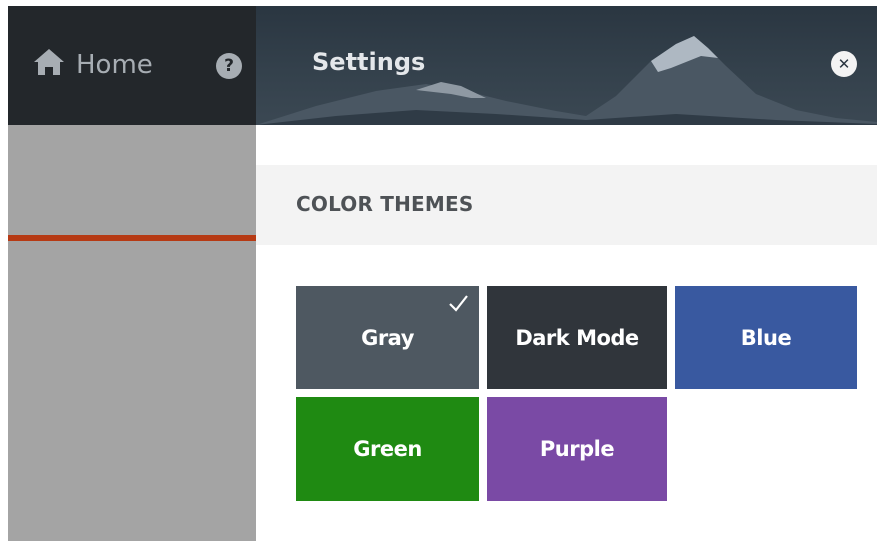  Describe the element at coordinates (369, 62) in the screenshot. I see `settings-title: Settings` at that location.